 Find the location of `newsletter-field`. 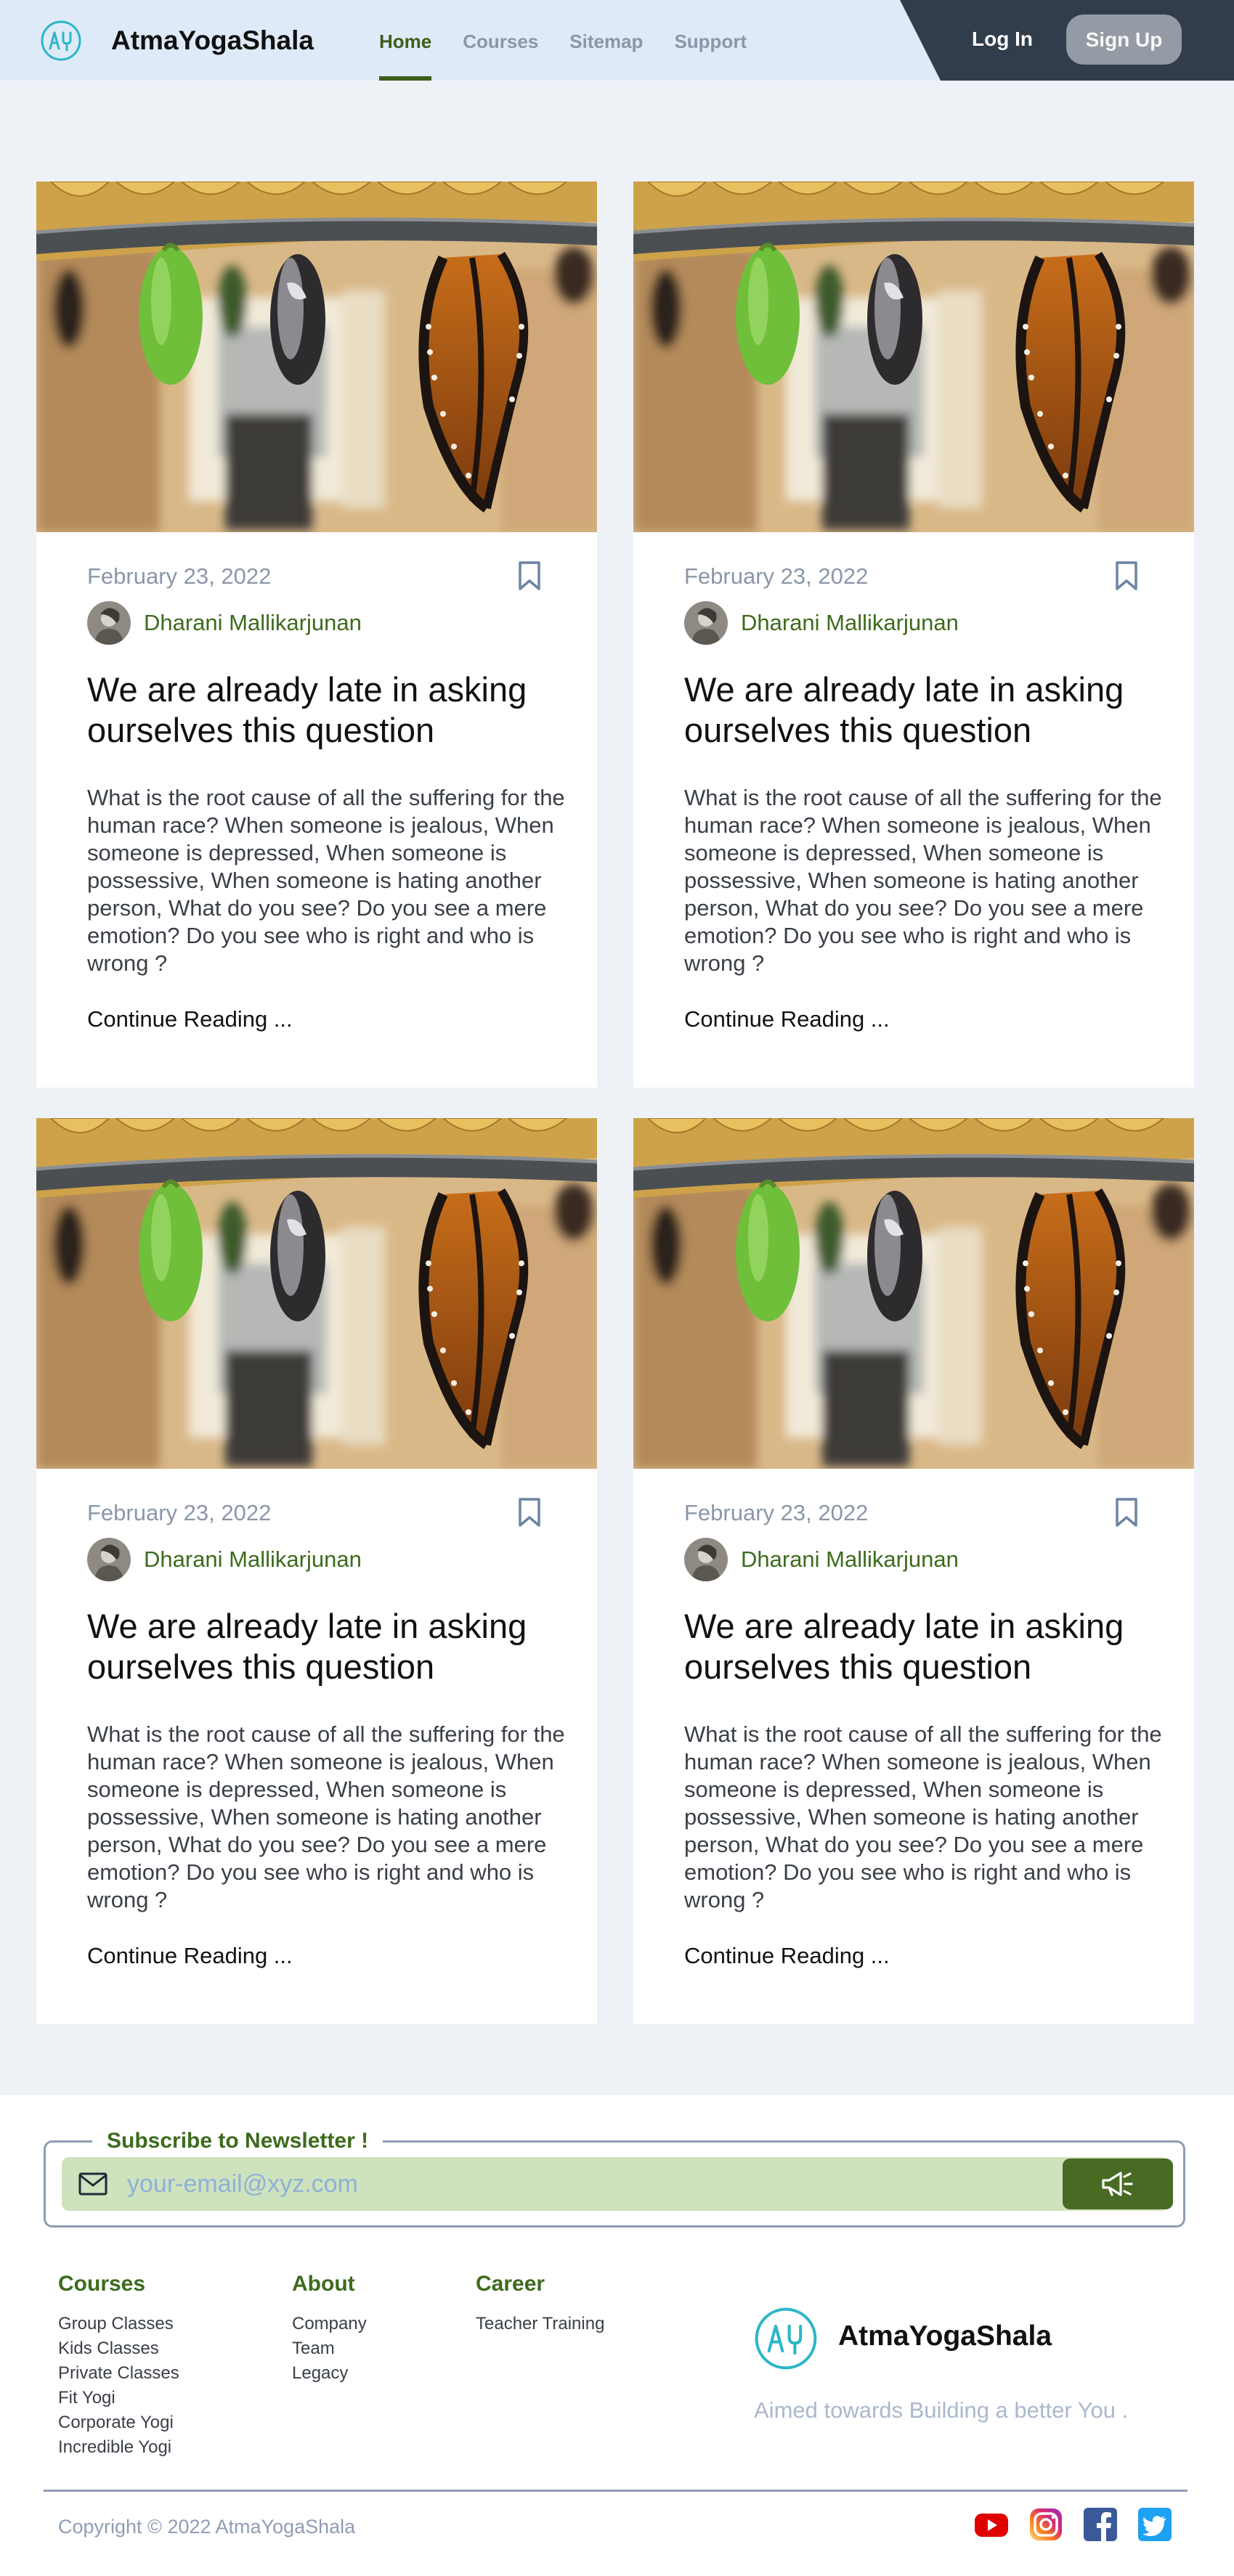

newsletter-field is located at coordinates (617, 2184).